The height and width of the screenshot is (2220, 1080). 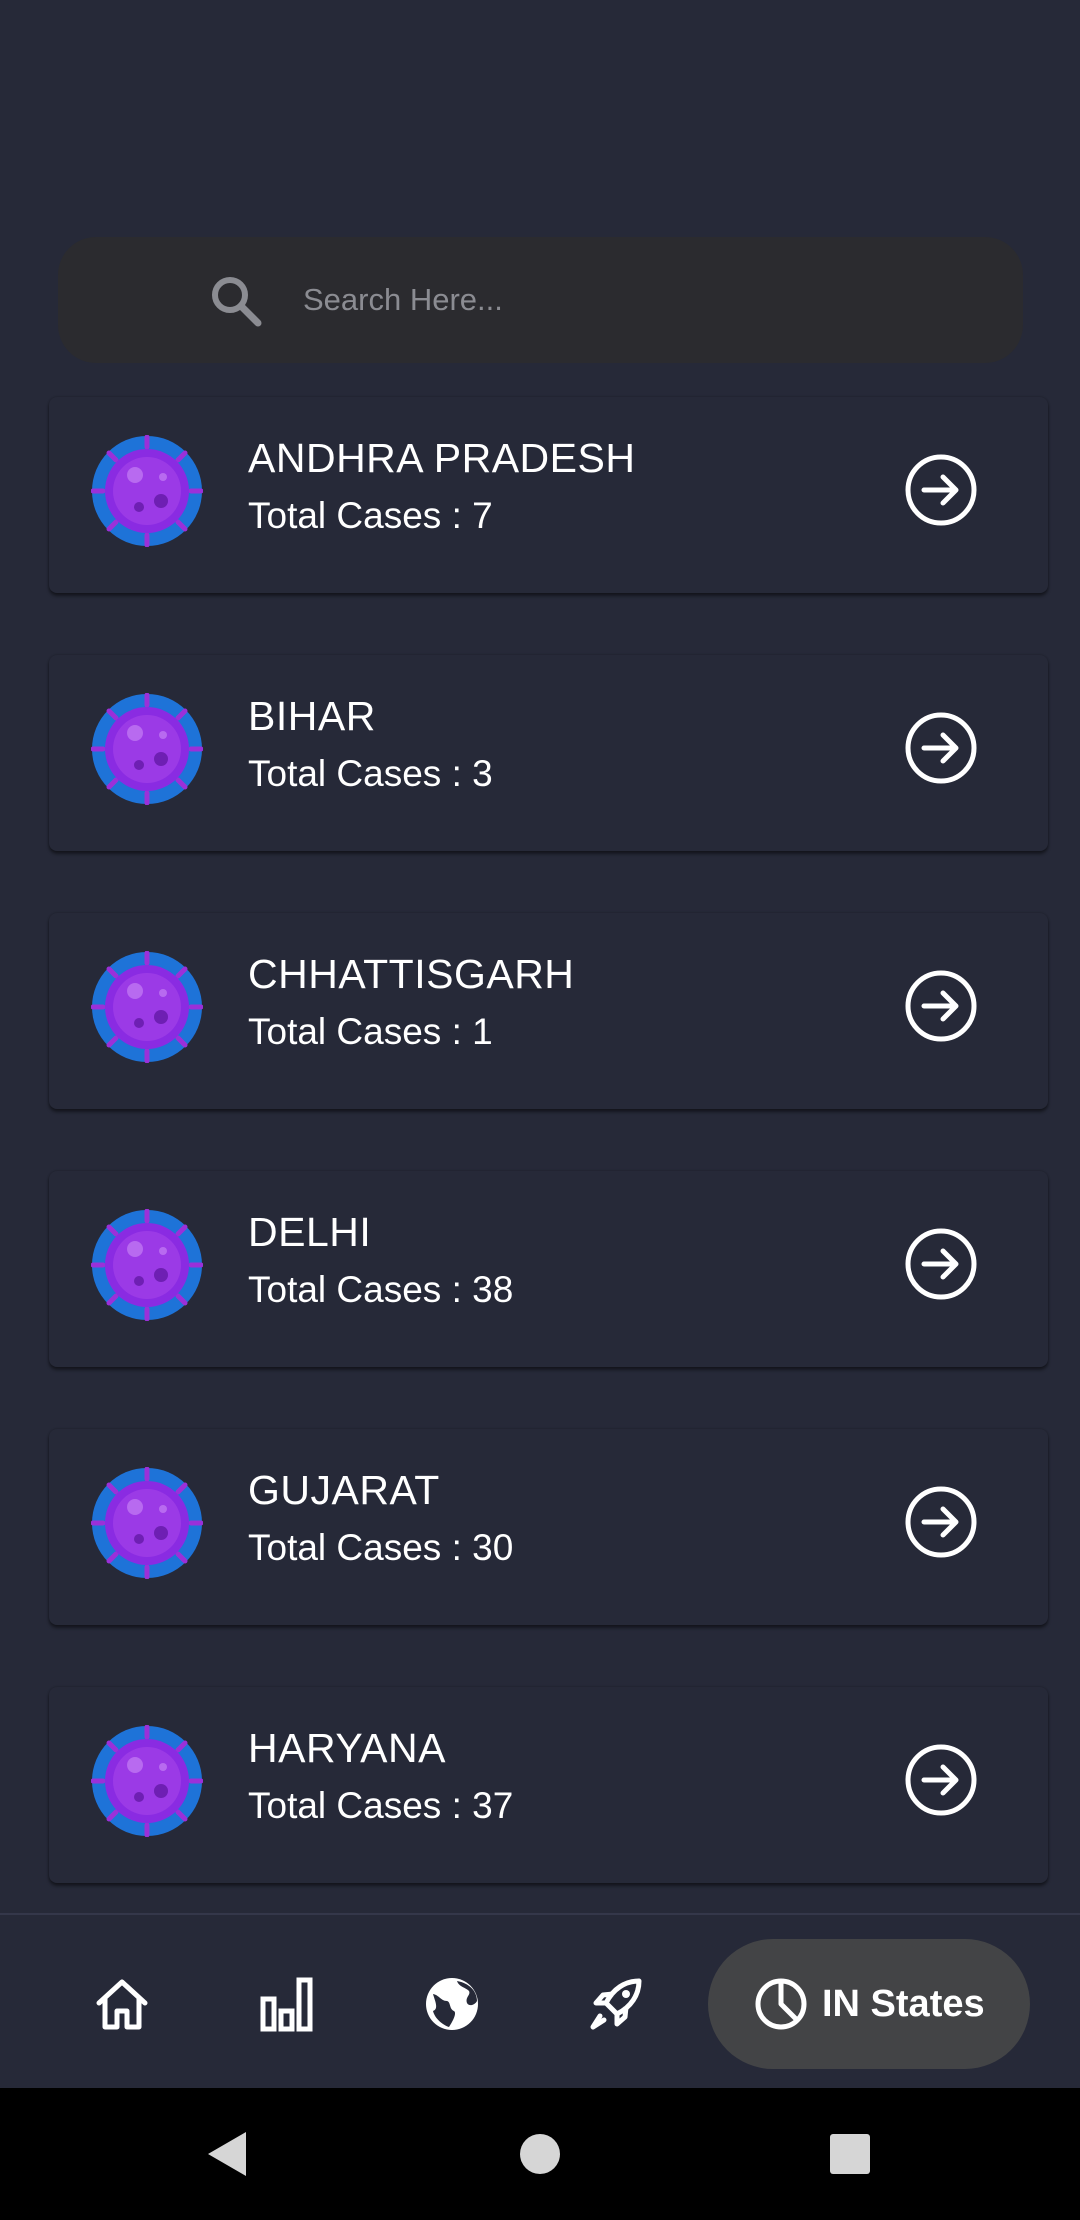 What do you see at coordinates (381, 1547) in the screenshot?
I see `state-total-cases: Total Cases : 30` at bounding box center [381, 1547].